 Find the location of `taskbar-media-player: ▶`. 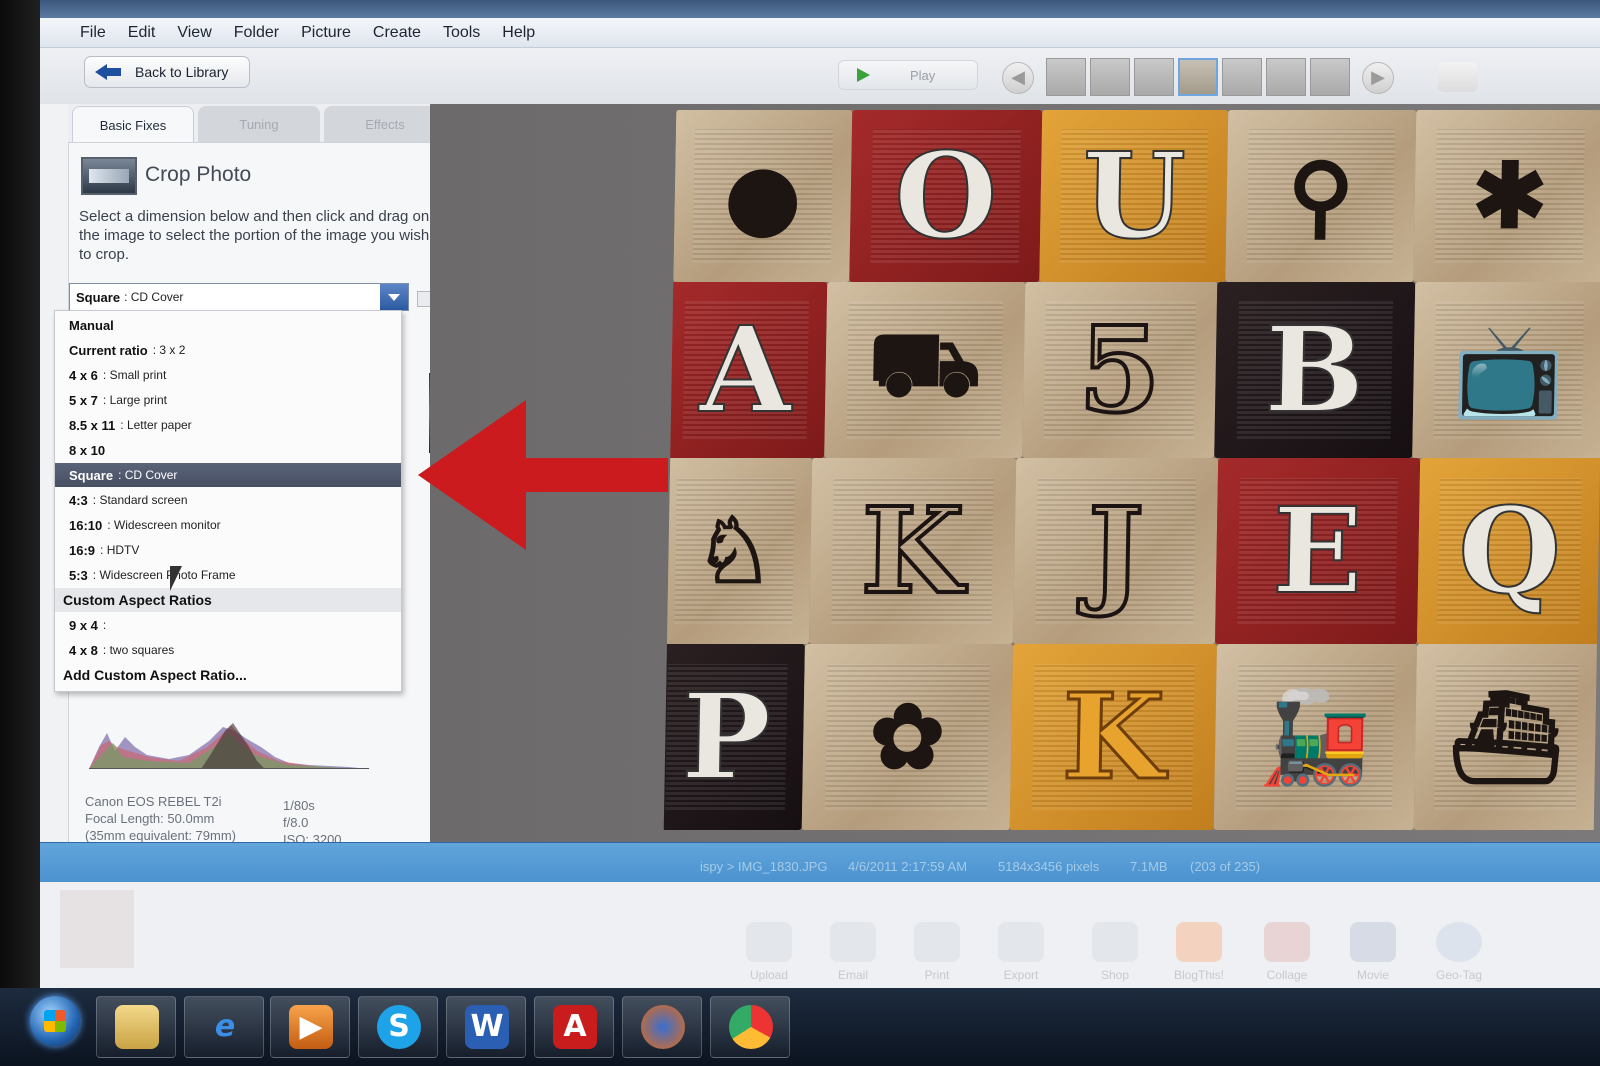

taskbar-media-player: ▶ is located at coordinates (310, 1027).